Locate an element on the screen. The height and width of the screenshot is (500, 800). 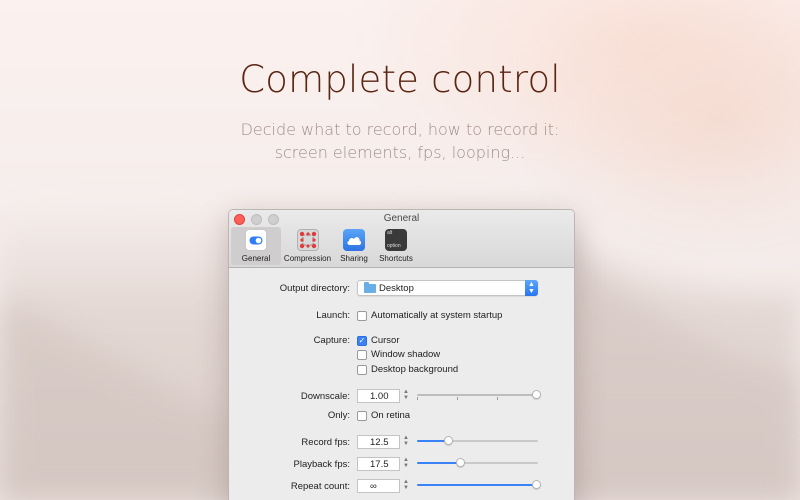
record-fps-slider is located at coordinates (477, 441).